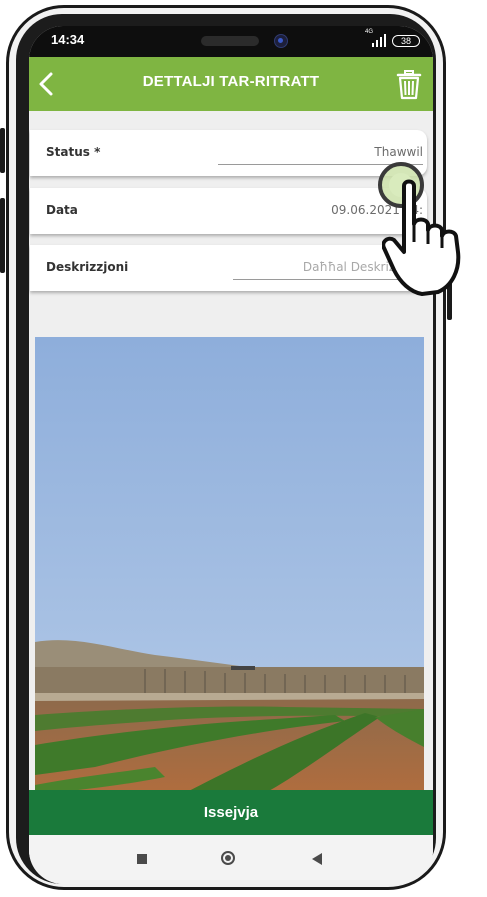 Image resolution: width=487 pixels, height=897 pixels. What do you see at coordinates (409, 85) in the screenshot?
I see `trash-icon` at bounding box center [409, 85].